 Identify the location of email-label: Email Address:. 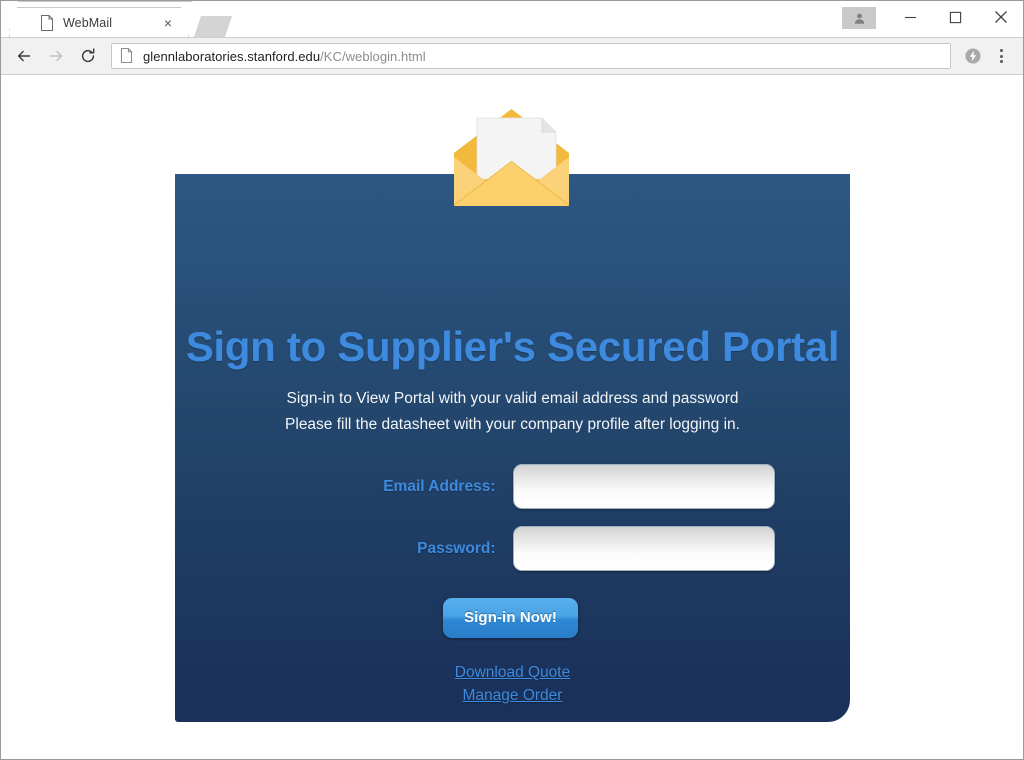
(439, 486).